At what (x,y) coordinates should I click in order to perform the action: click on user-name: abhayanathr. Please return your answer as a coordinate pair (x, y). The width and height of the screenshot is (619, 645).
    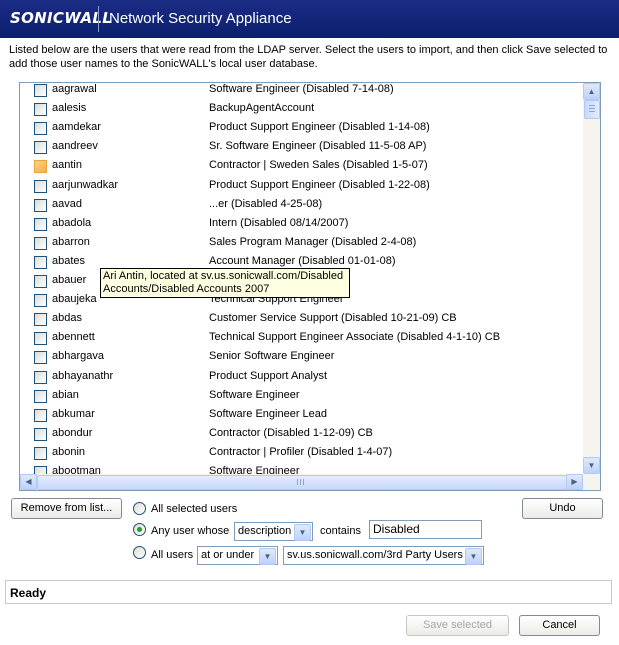
    Looking at the image, I should click on (83, 375).